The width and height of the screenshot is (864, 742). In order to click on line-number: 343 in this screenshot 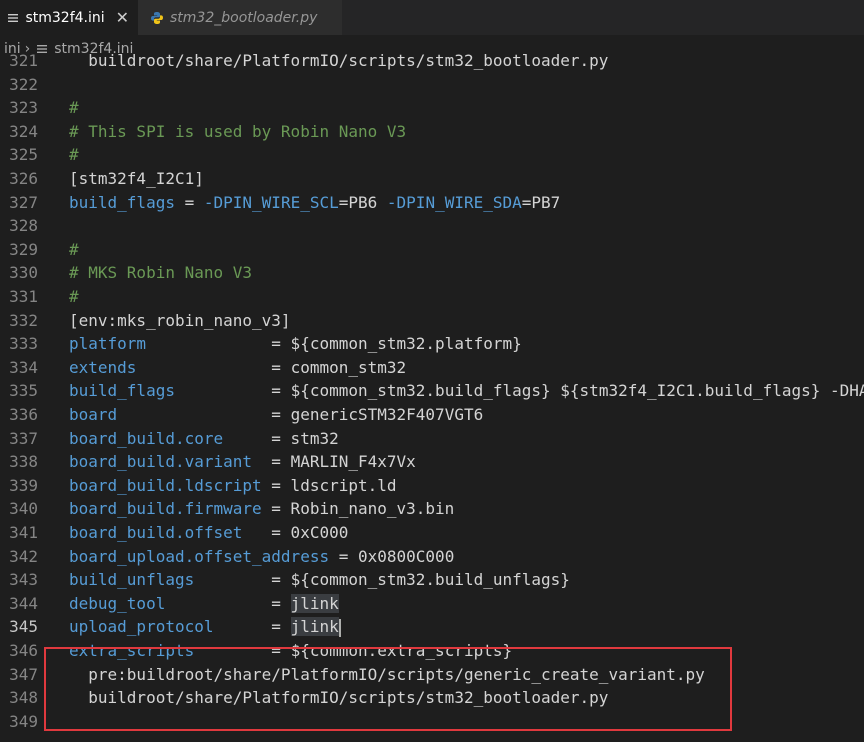, I will do `click(23, 580)`.